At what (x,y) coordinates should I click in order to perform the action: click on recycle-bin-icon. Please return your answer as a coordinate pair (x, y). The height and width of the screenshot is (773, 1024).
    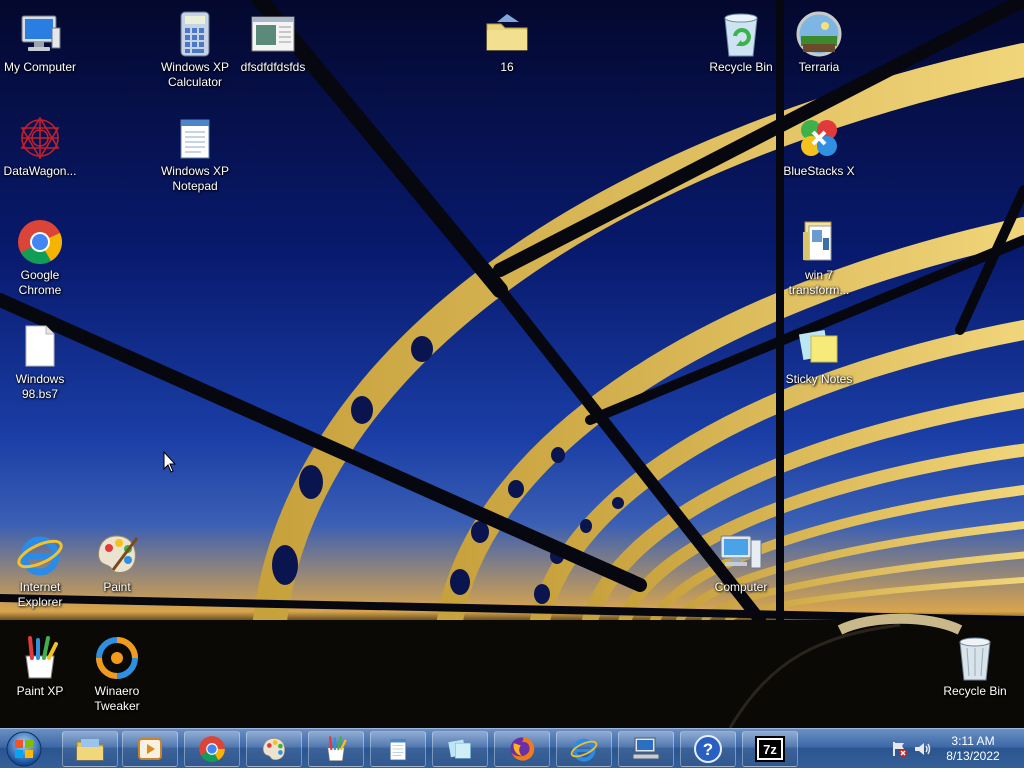
    Looking at the image, I should click on (741, 34).